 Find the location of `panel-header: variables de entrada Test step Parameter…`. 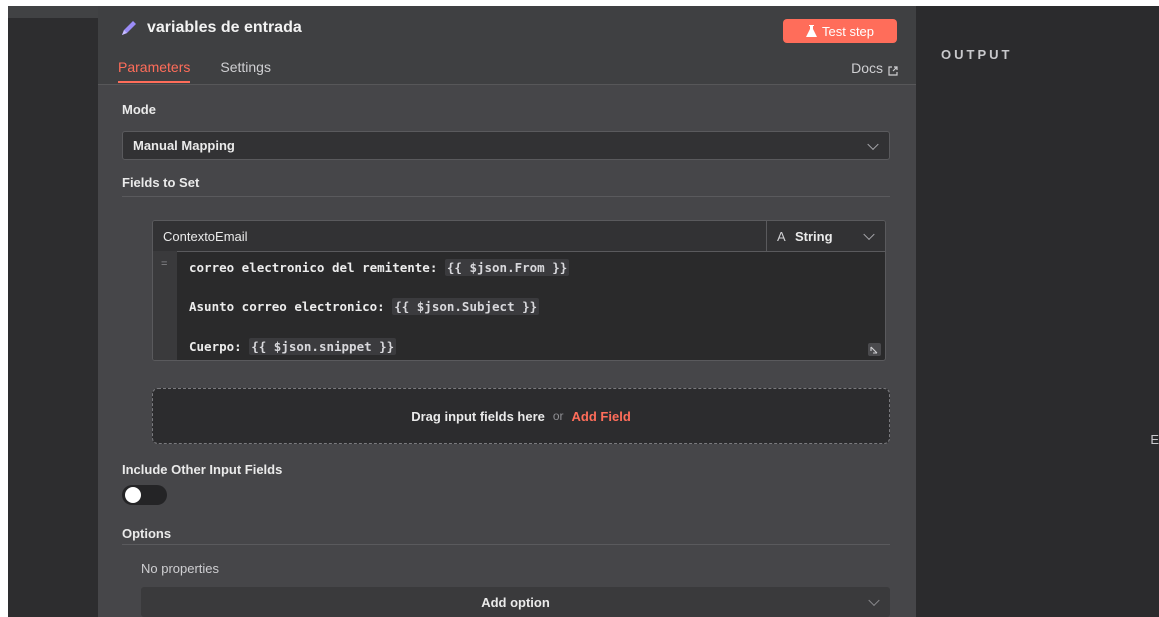

panel-header: variables de entrada Test step Parameter… is located at coordinates (507, 45).